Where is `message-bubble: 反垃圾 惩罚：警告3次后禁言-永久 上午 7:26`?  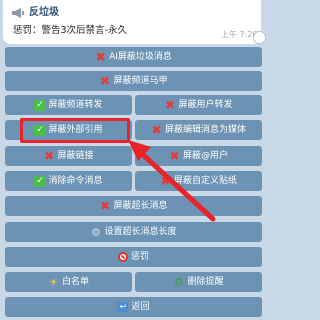 message-bubble: 反垃圾 惩罚：警告3次后禁言-永久 上午 7:26 is located at coordinates (132, 22).